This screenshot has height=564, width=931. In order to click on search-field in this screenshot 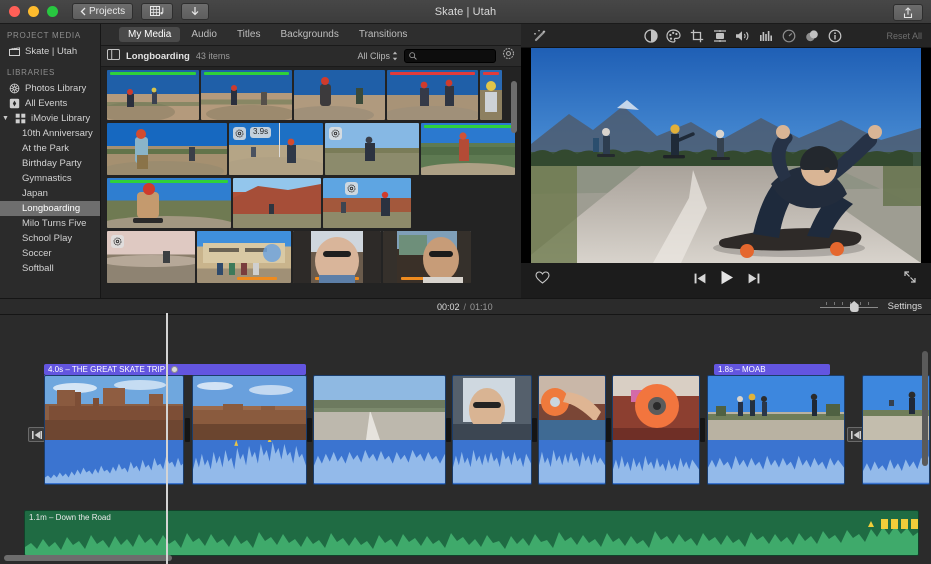, I will do `click(450, 56)`.